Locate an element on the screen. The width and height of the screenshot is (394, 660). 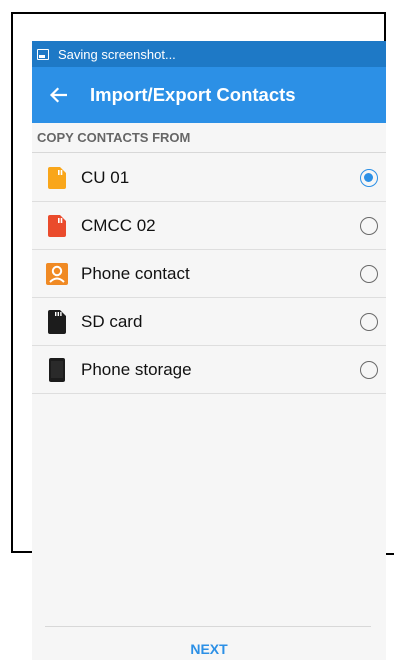
section-header-label: COPY CONTACTS FROM is located at coordinates (114, 137).